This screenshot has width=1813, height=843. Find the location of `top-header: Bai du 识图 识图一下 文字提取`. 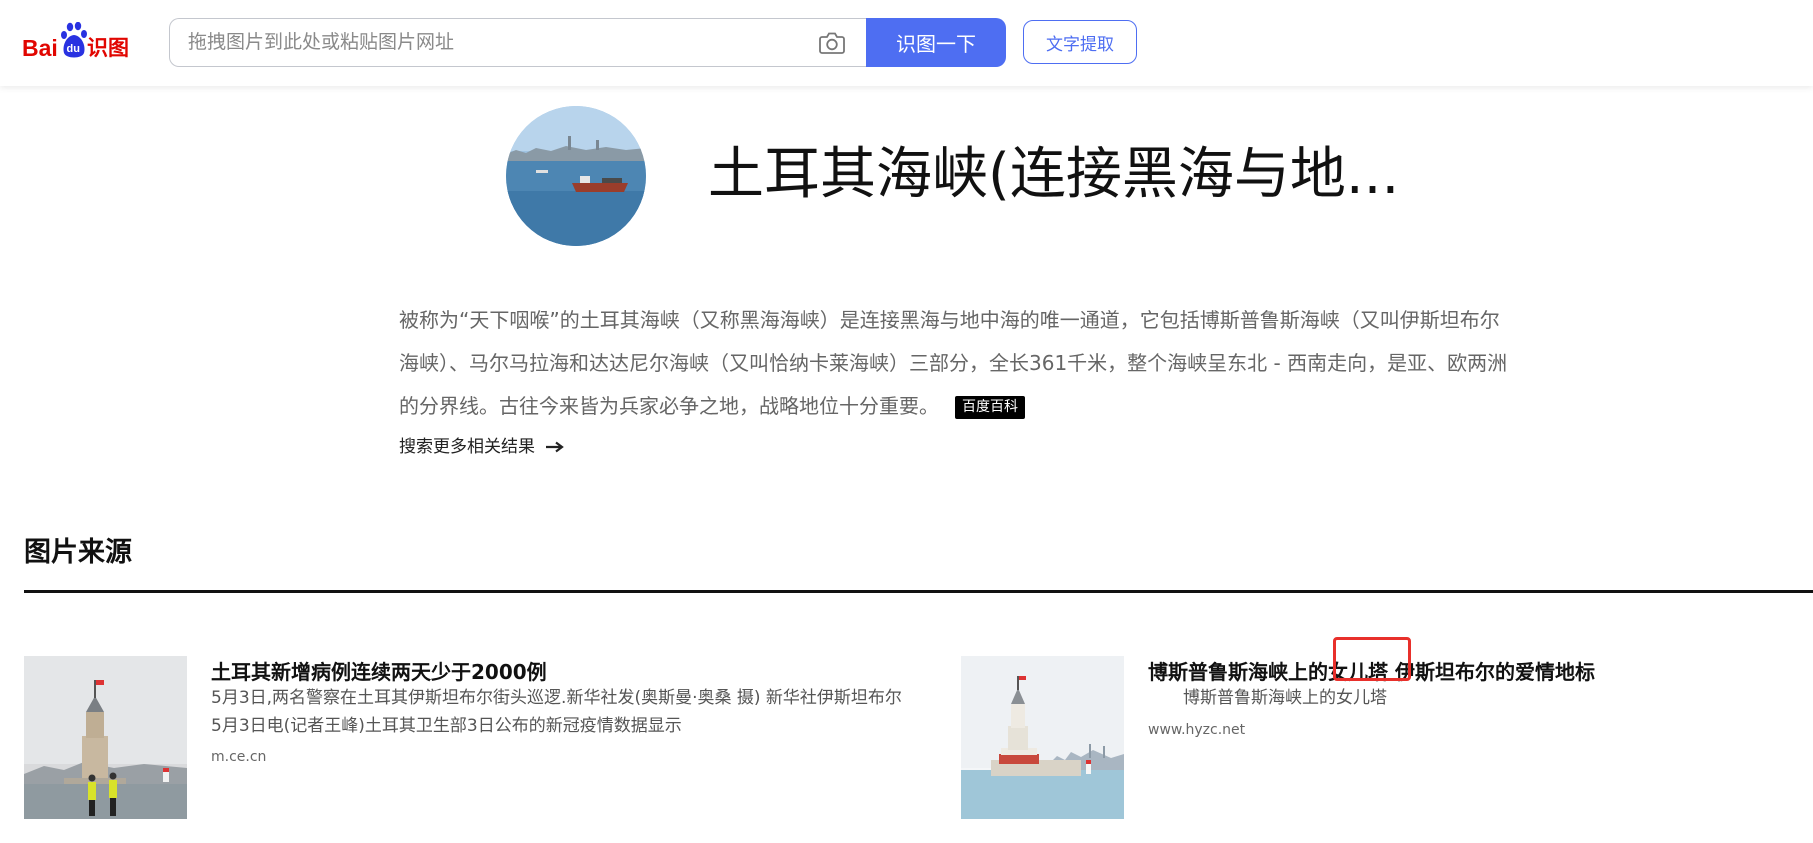

top-header: Bai du 识图 识图一下 文字提取 is located at coordinates (906, 43).